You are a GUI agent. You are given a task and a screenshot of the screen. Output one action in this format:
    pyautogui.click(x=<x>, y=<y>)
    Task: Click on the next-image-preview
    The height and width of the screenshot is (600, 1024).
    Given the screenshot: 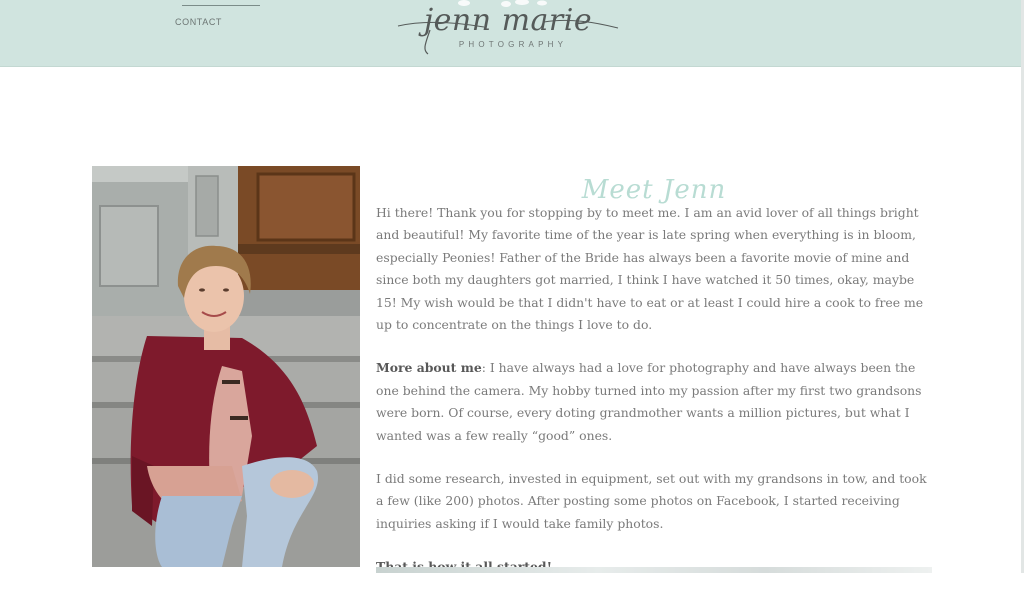 What is the action you would take?
    pyautogui.click(x=654, y=570)
    